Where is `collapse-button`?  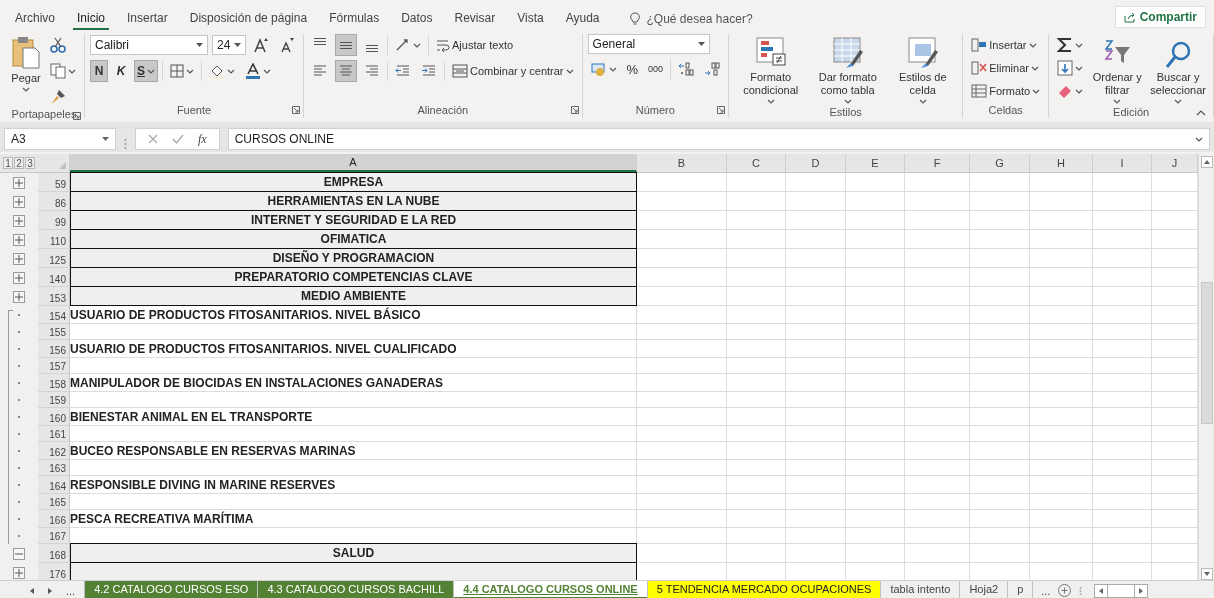 collapse-button is located at coordinates (19, 553).